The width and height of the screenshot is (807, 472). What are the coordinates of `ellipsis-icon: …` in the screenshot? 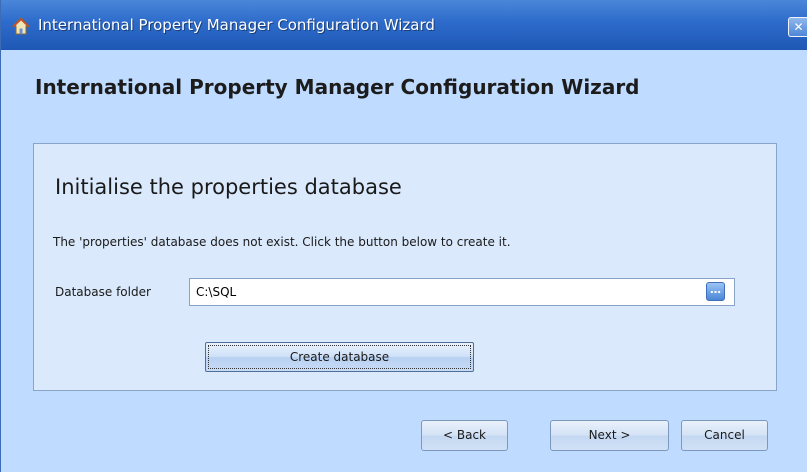 It's located at (715, 289).